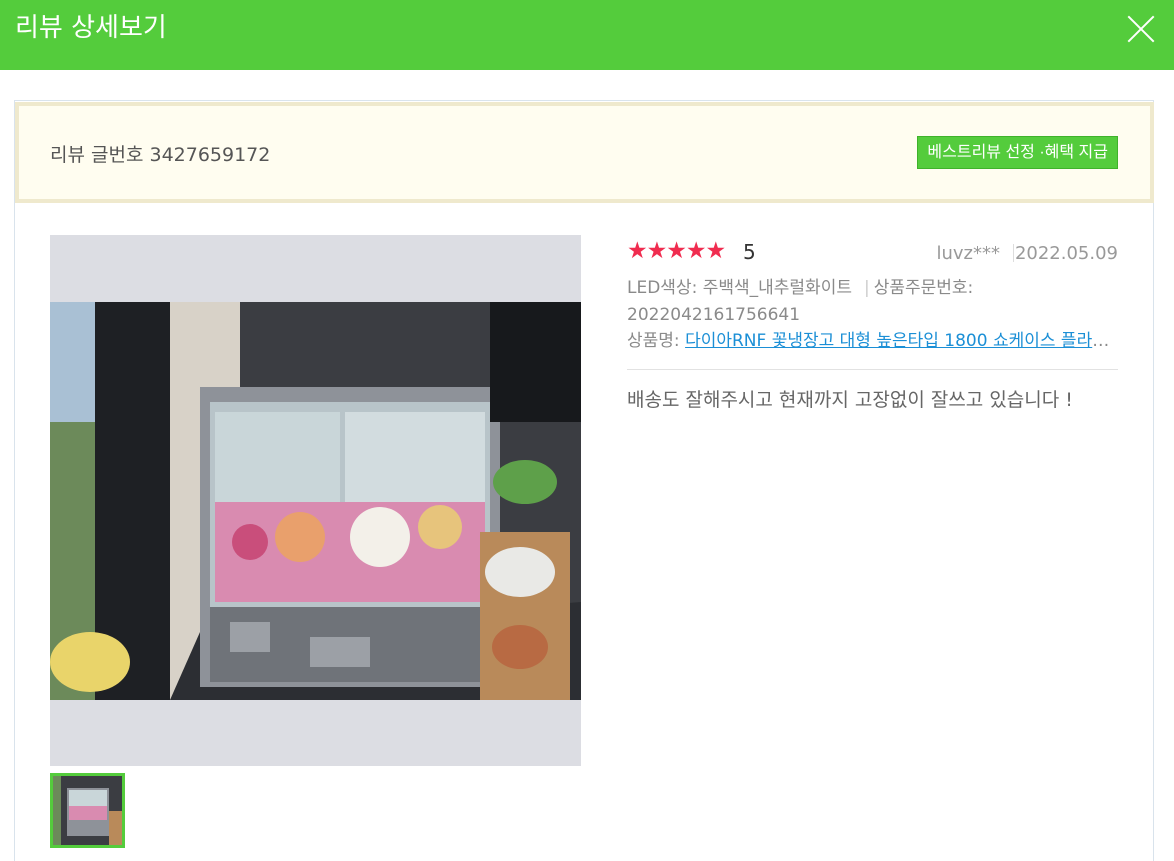  What do you see at coordinates (1066, 253) in the screenshot?
I see `review-date: 2022.05.09` at bounding box center [1066, 253].